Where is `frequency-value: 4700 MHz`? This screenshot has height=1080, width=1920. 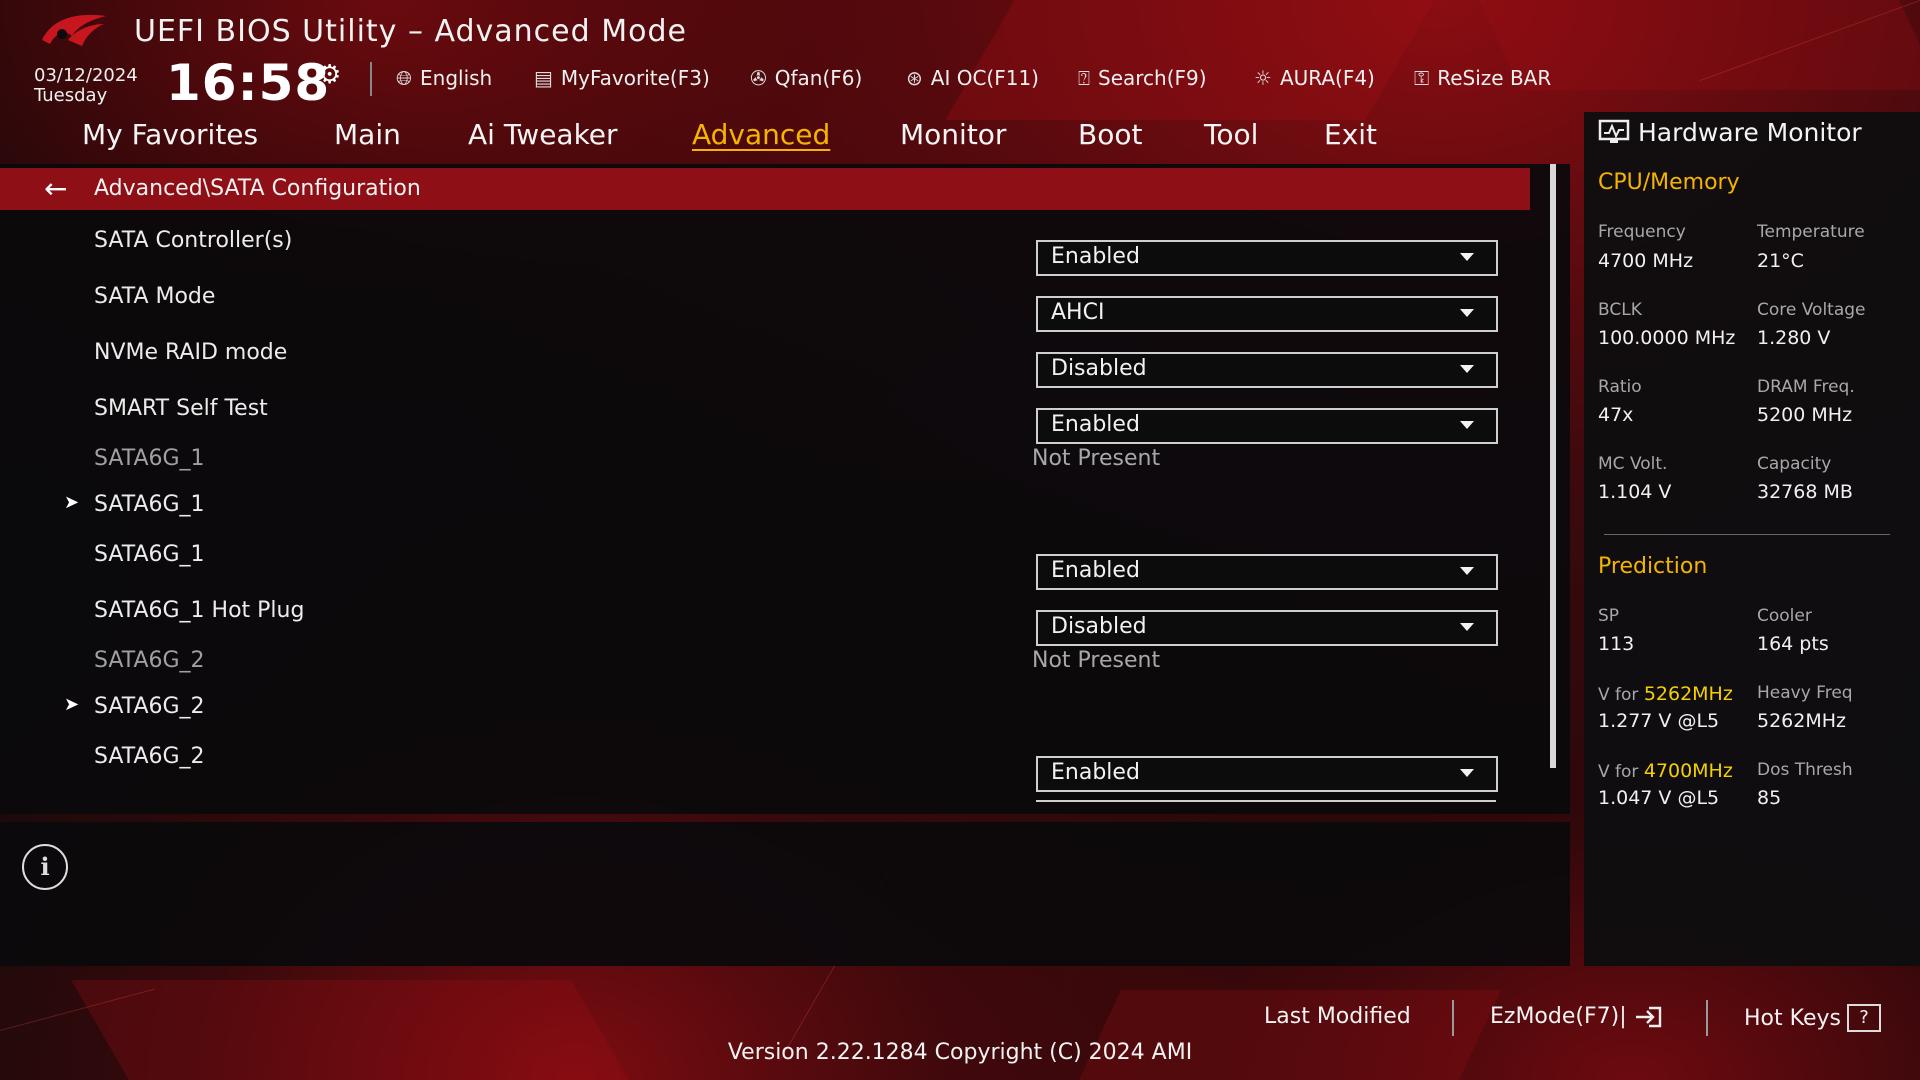
frequency-value: 4700 MHz is located at coordinates (1646, 261).